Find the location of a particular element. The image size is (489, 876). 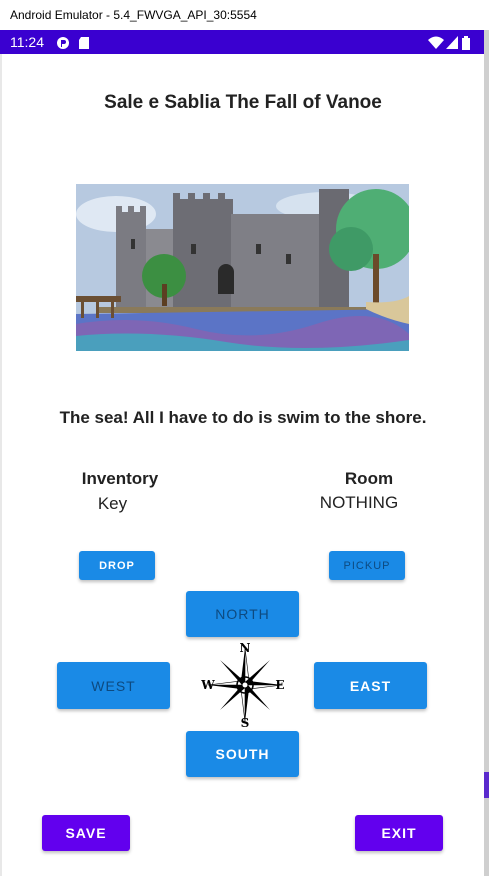

compass-n: N is located at coordinates (245, 648).